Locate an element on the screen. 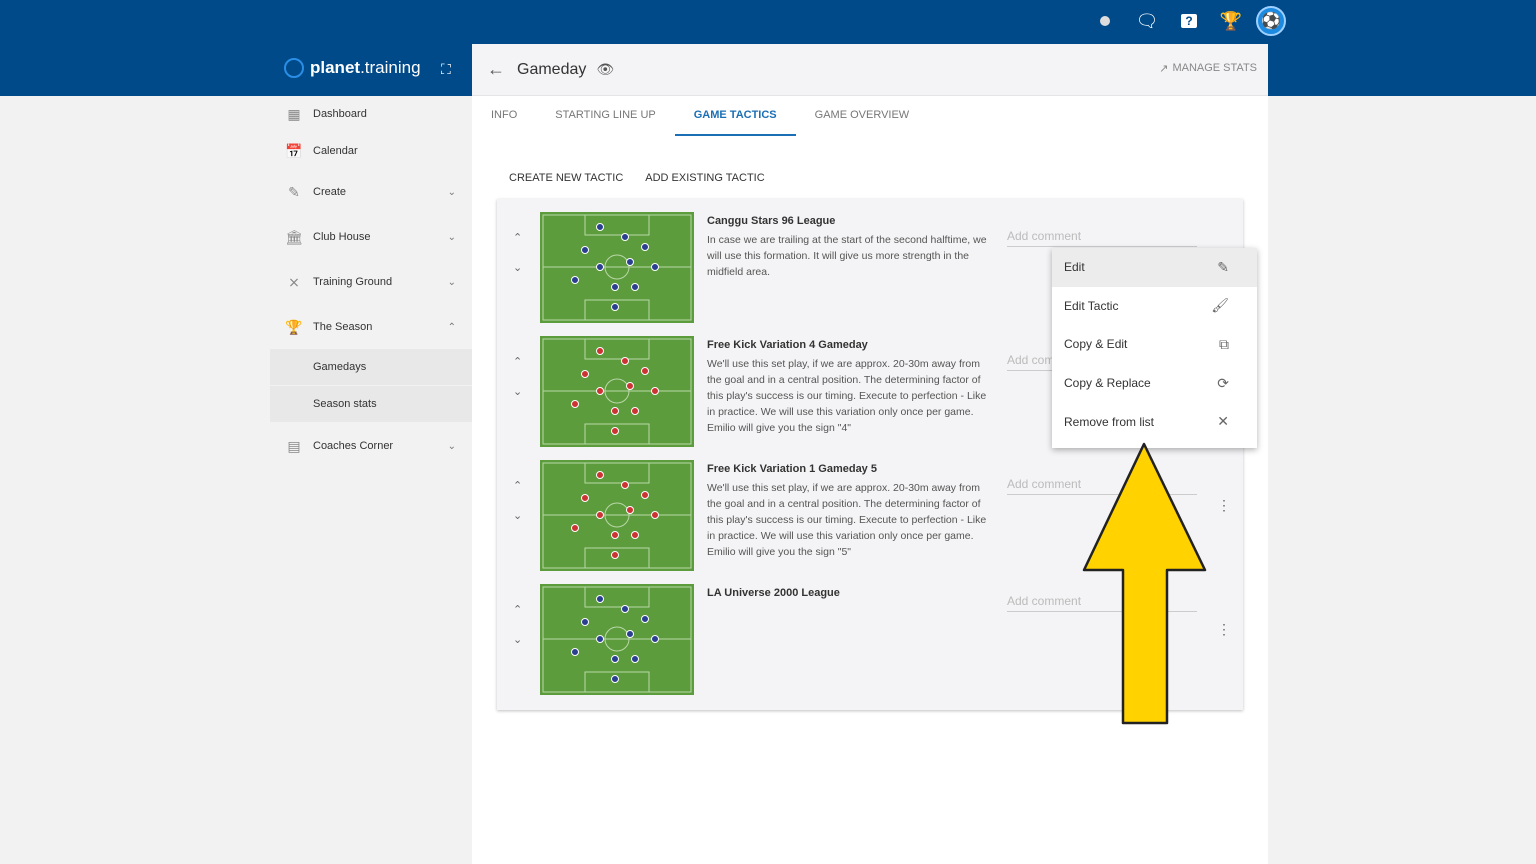  tactic-title: Free Kick Variation 4 Gameday is located at coordinates (787, 345).